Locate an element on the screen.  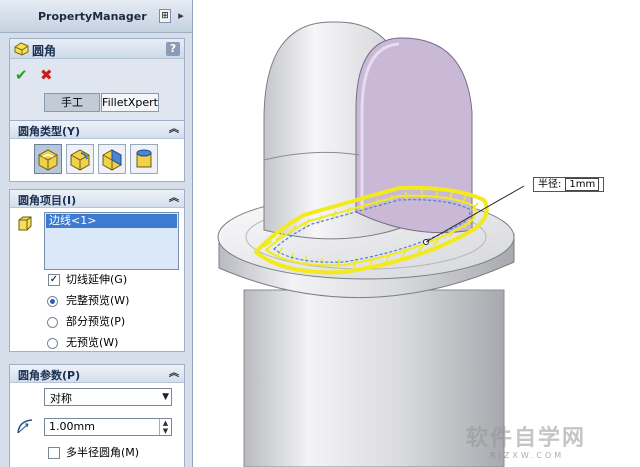
tab-filletxpert: FilletXpert is located at coordinates (130, 102).